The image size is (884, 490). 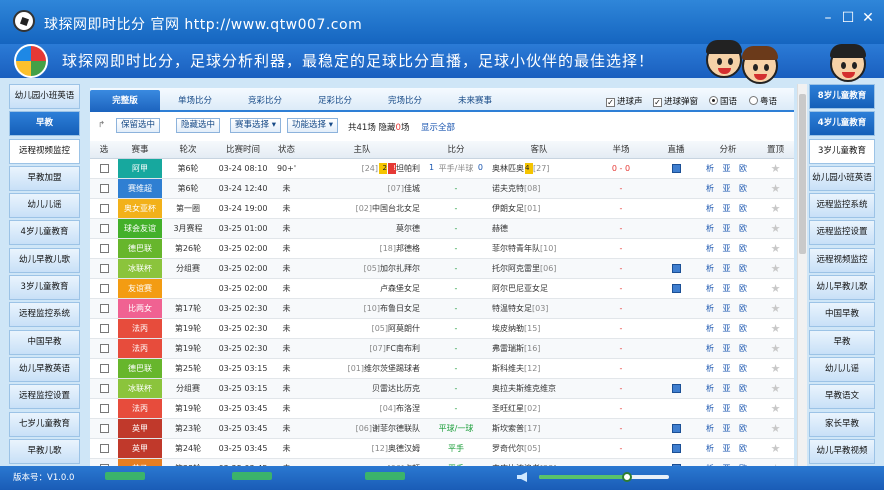 What do you see at coordinates (539, 228) in the screenshot?
I see `away-team-cell: 赫德` at bounding box center [539, 228].